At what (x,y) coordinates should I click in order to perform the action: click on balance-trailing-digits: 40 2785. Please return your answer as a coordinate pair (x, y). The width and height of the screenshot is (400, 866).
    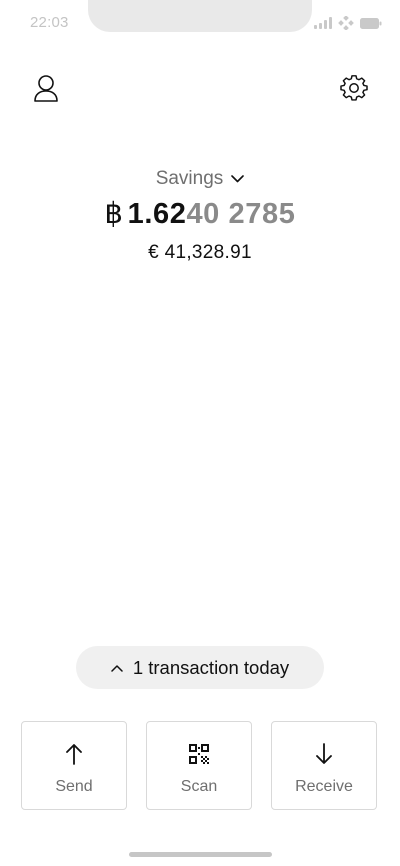
    Looking at the image, I should click on (241, 214).